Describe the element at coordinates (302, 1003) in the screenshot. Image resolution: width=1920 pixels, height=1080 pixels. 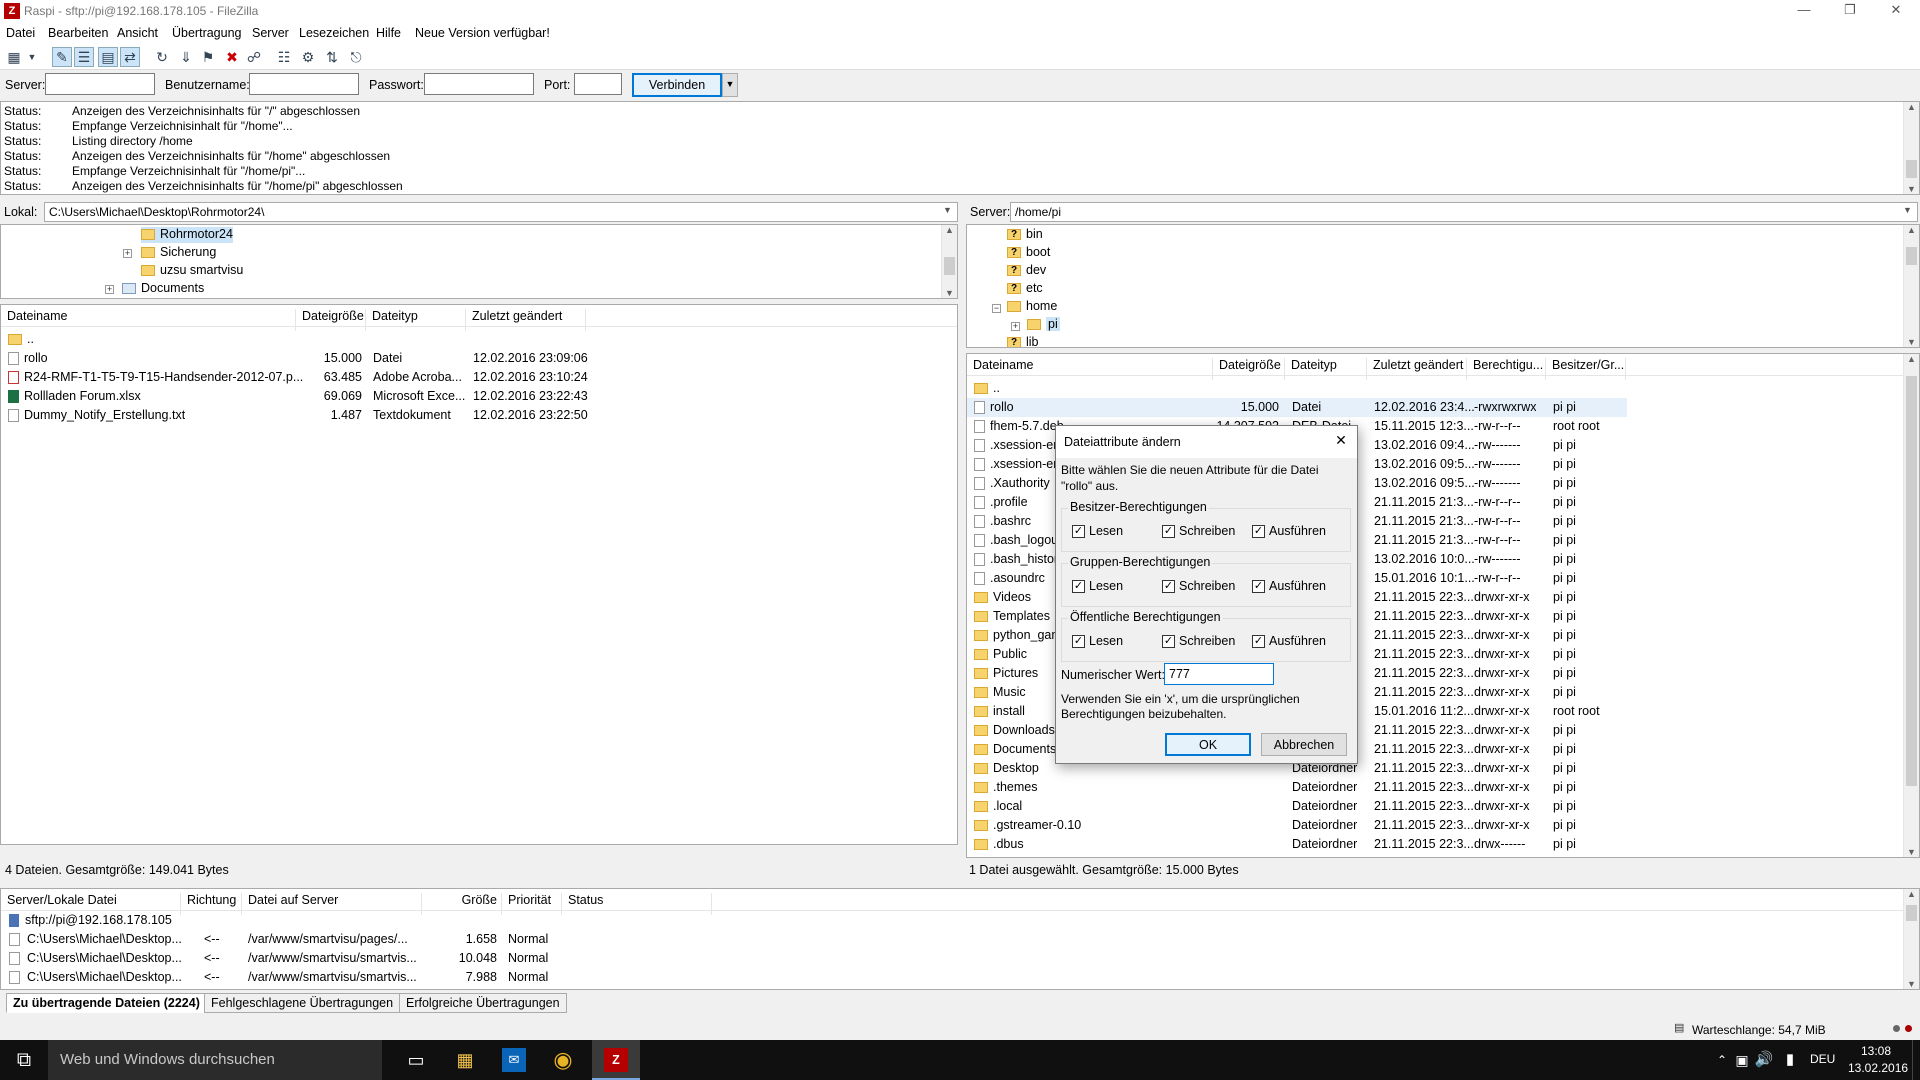
I see `tab-failed-transfers: Fehlgeschlagene Übertragungen` at that location.